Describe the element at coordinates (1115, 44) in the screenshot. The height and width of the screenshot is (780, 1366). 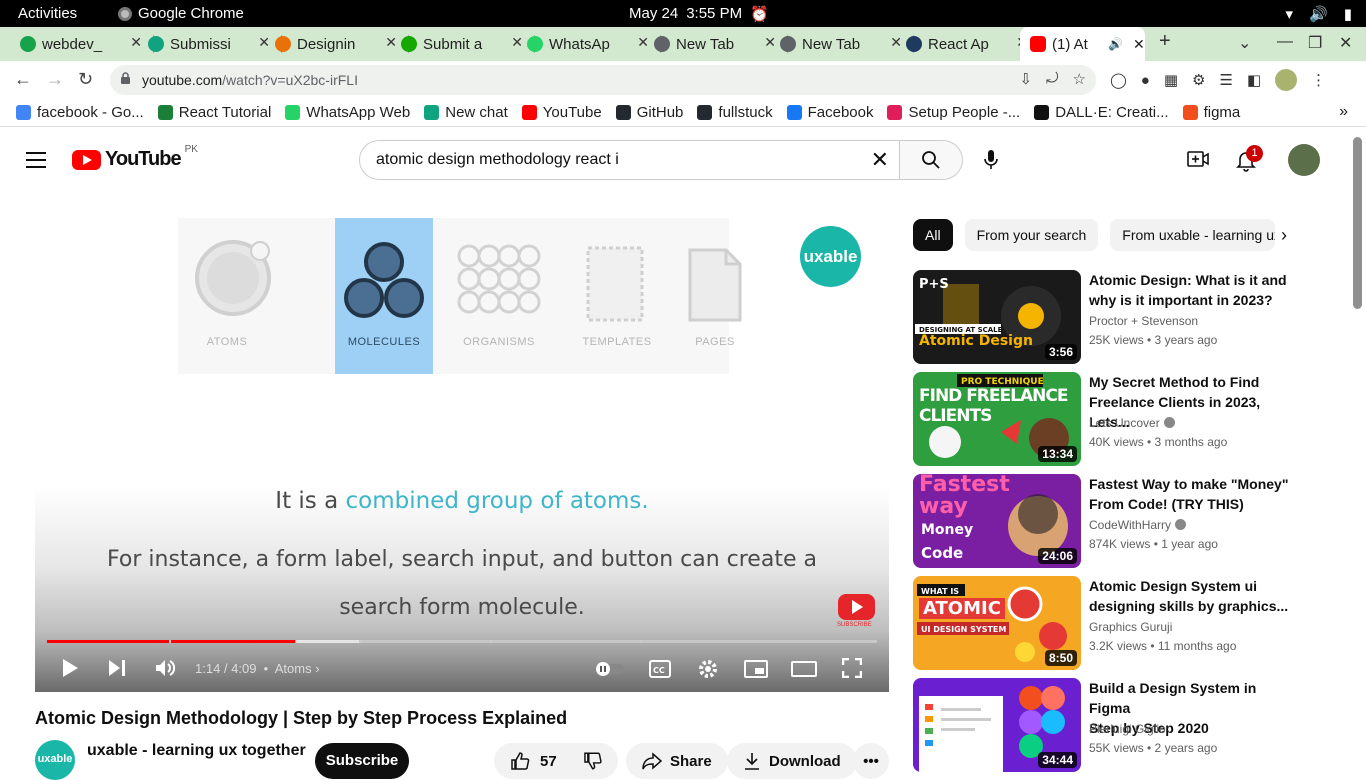
I see `tab-audio-icon: 🔊` at that location.